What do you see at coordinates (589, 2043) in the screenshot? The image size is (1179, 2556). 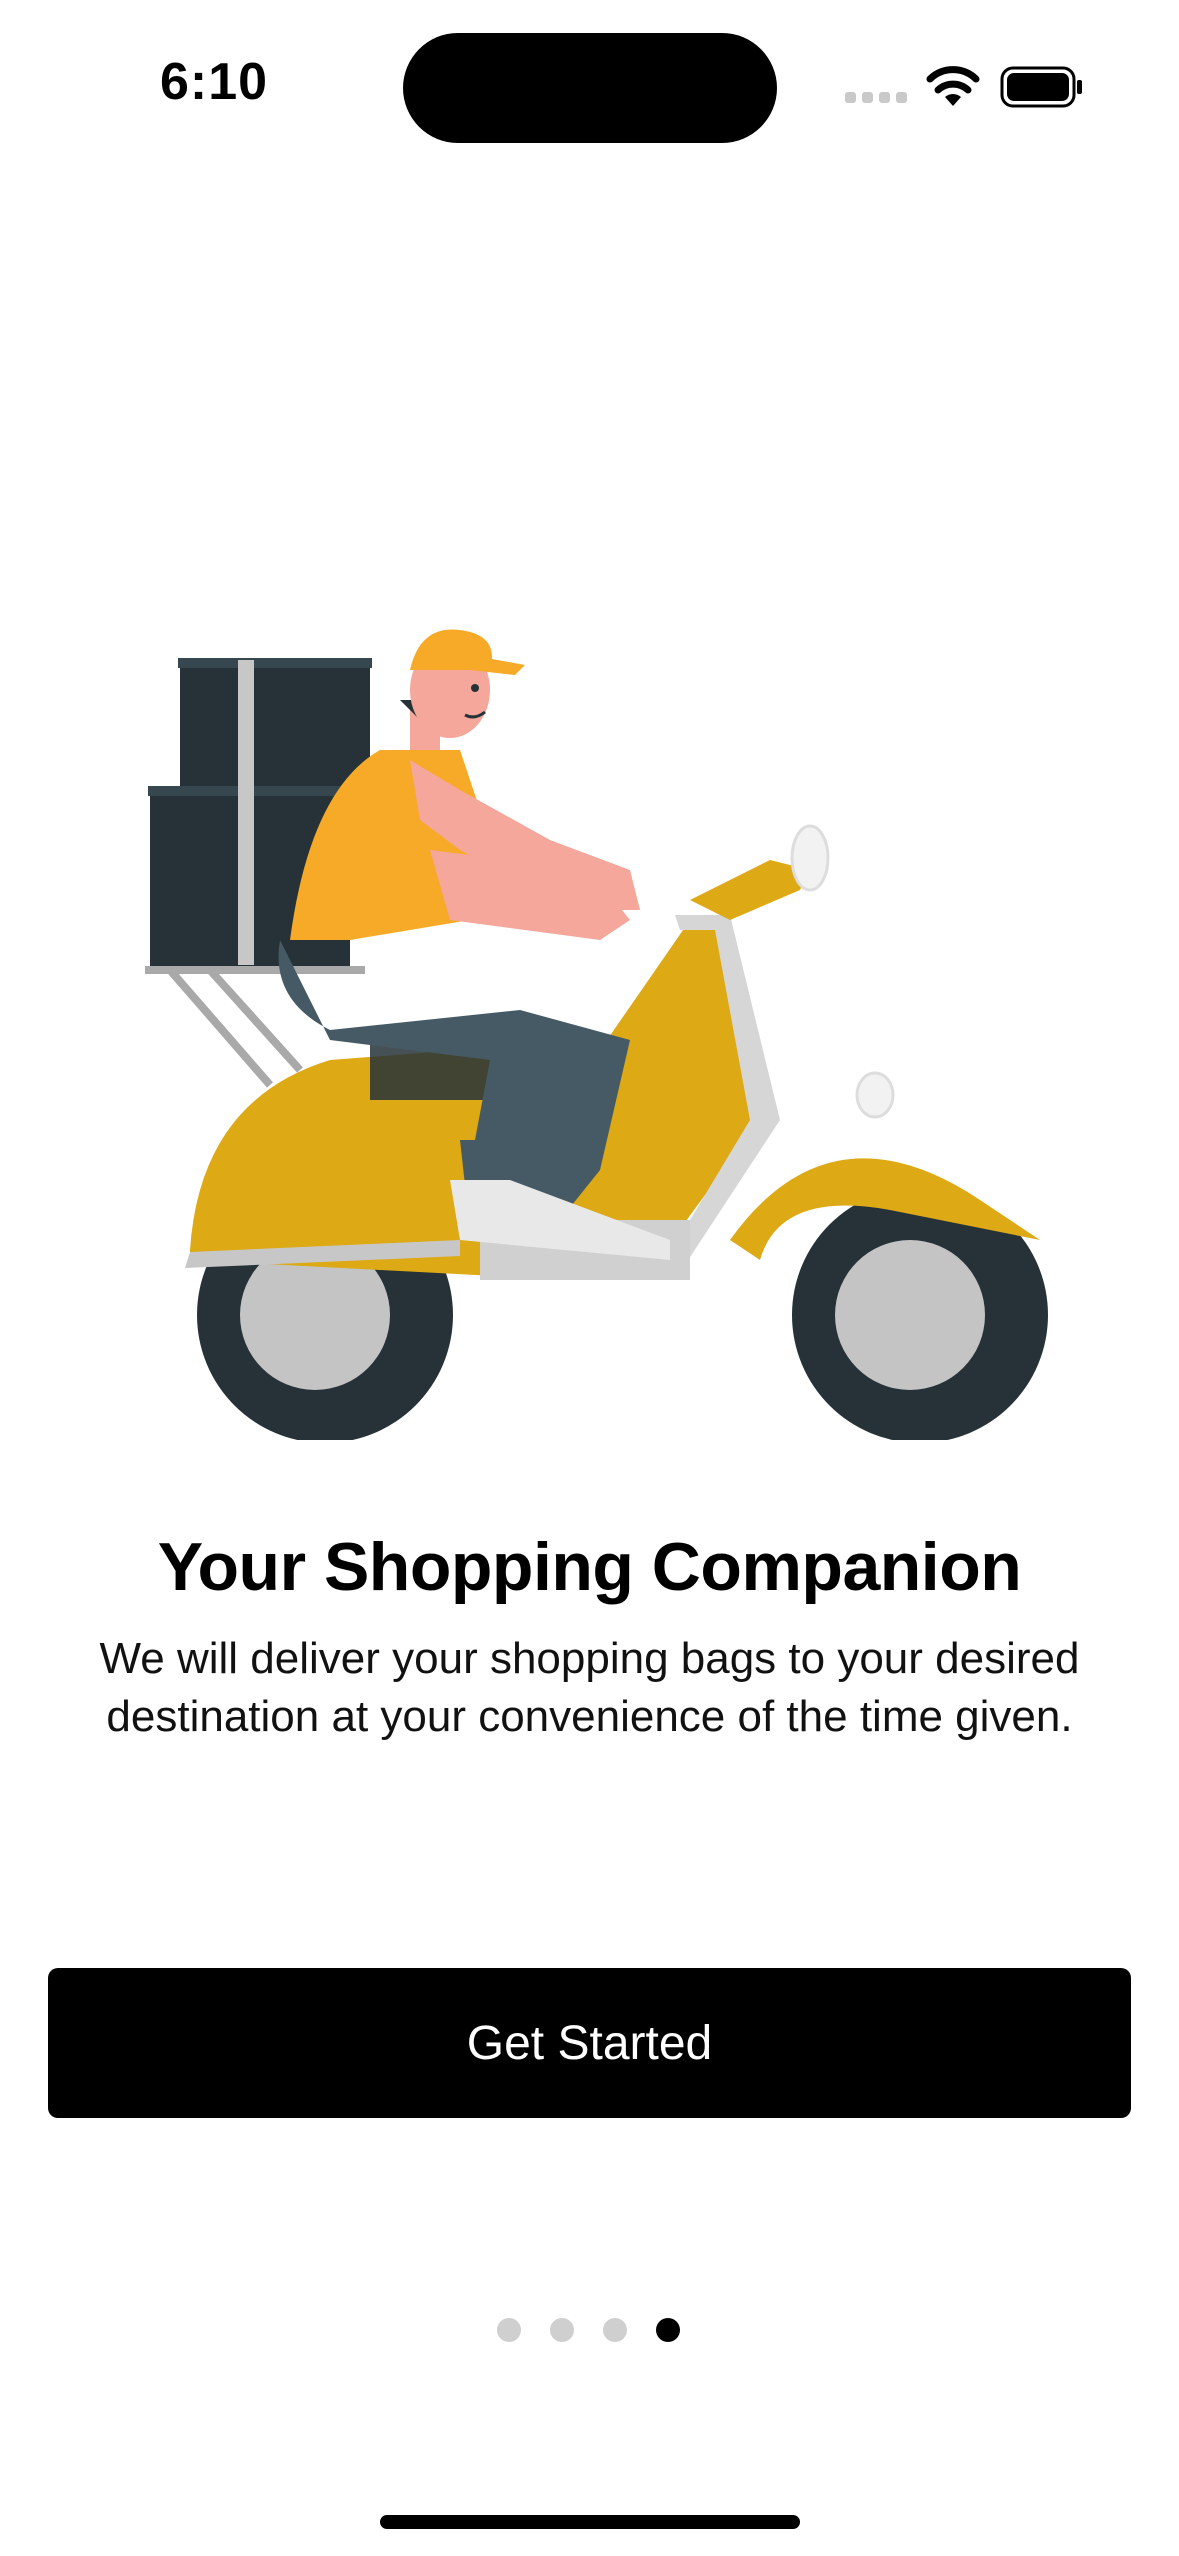 I see `get-started-button: Get Started` at bounding box center [589, 2043].